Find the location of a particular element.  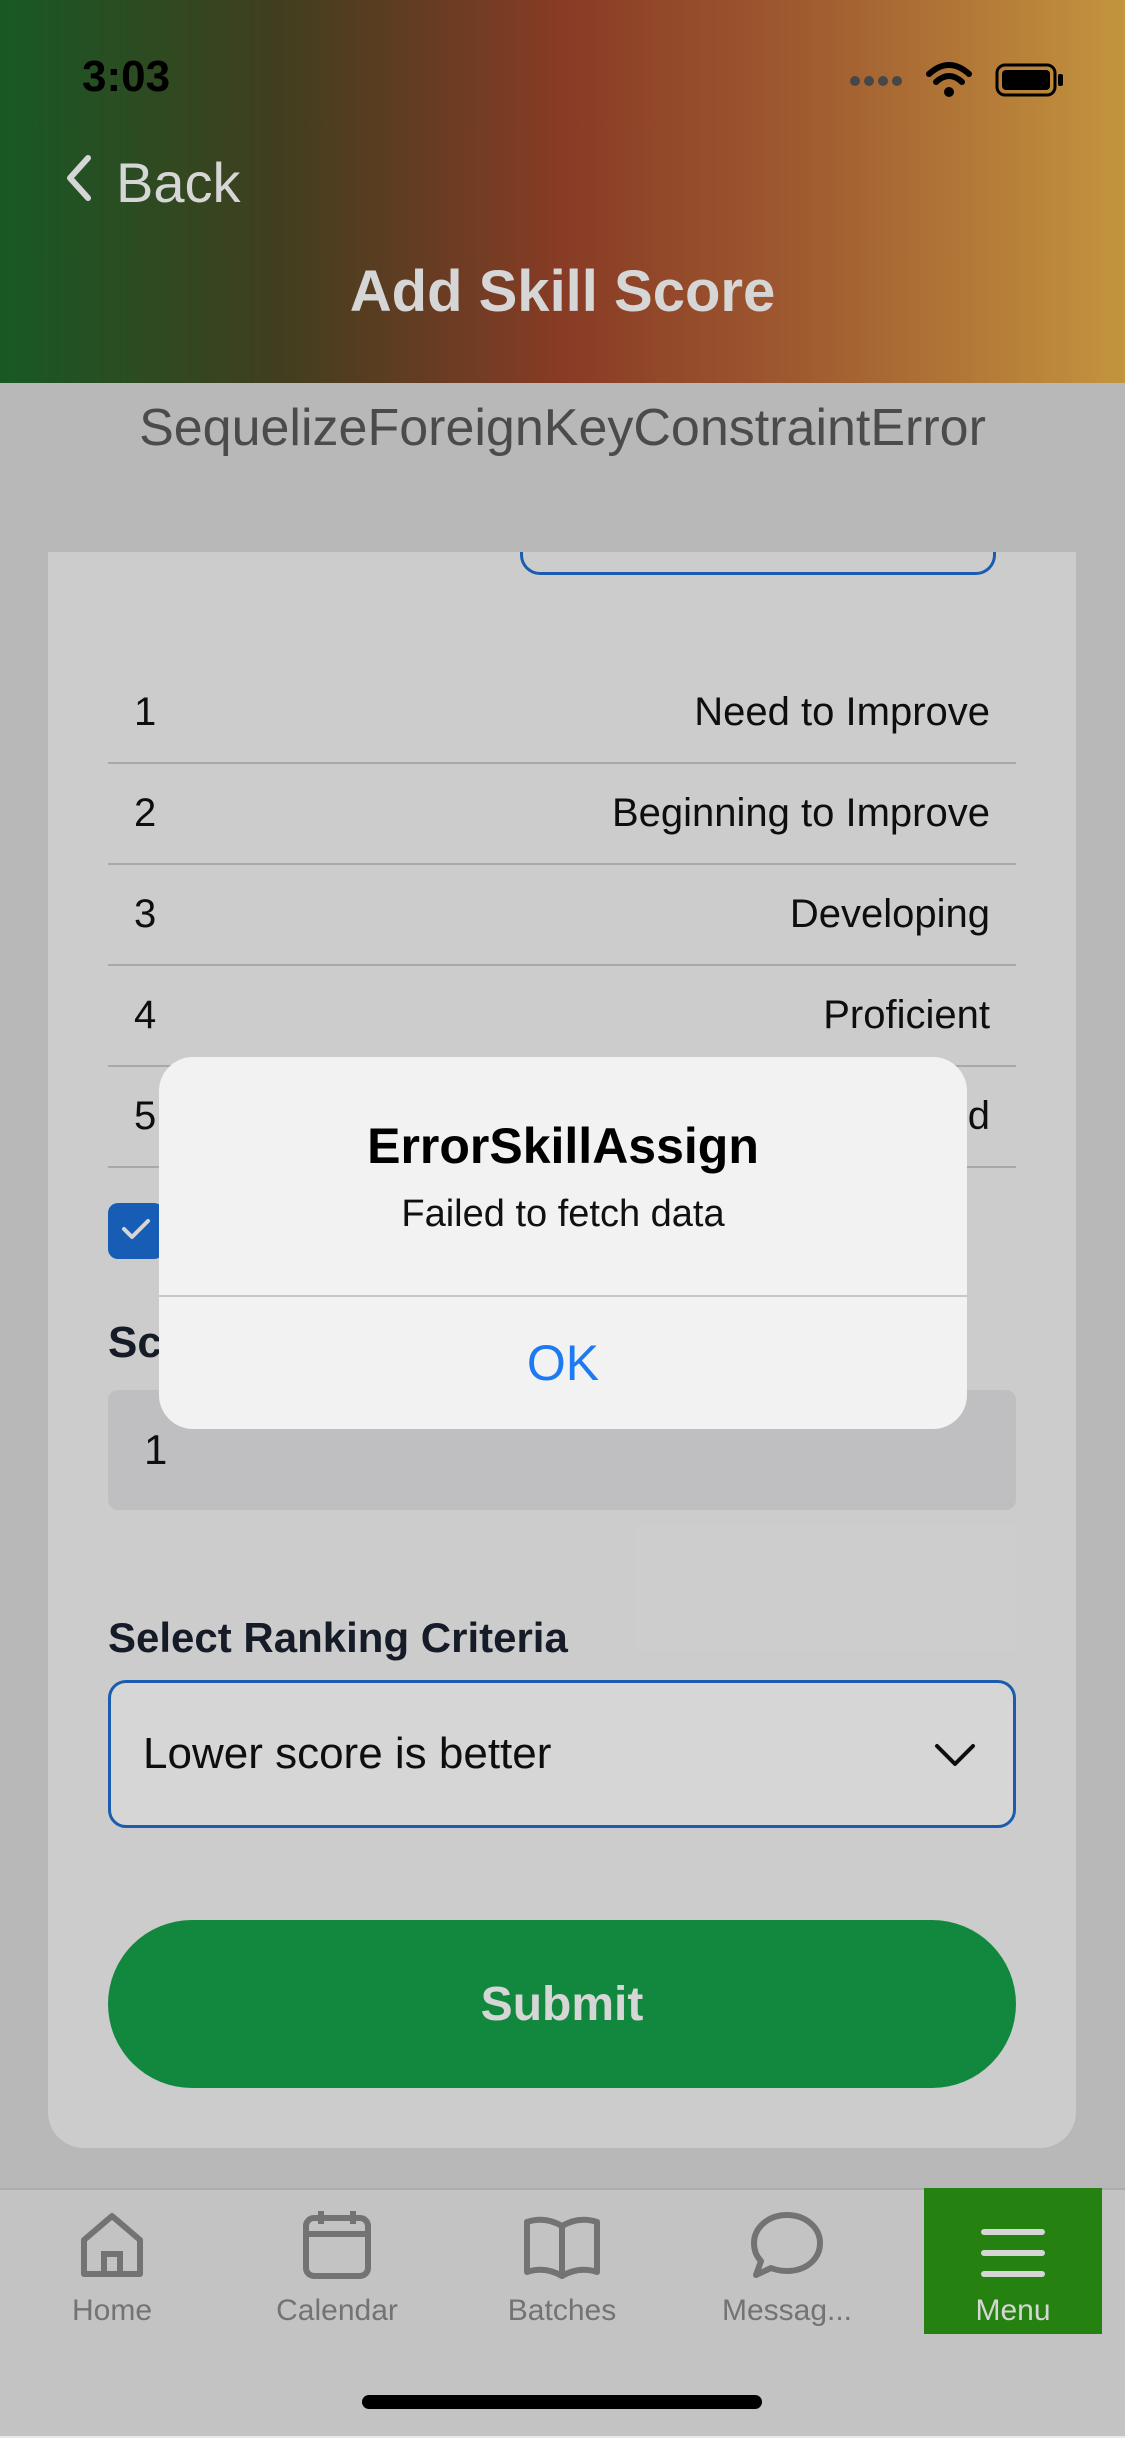

alert-title: ErrorSkillAssign is located at coordinates (563, 1146).